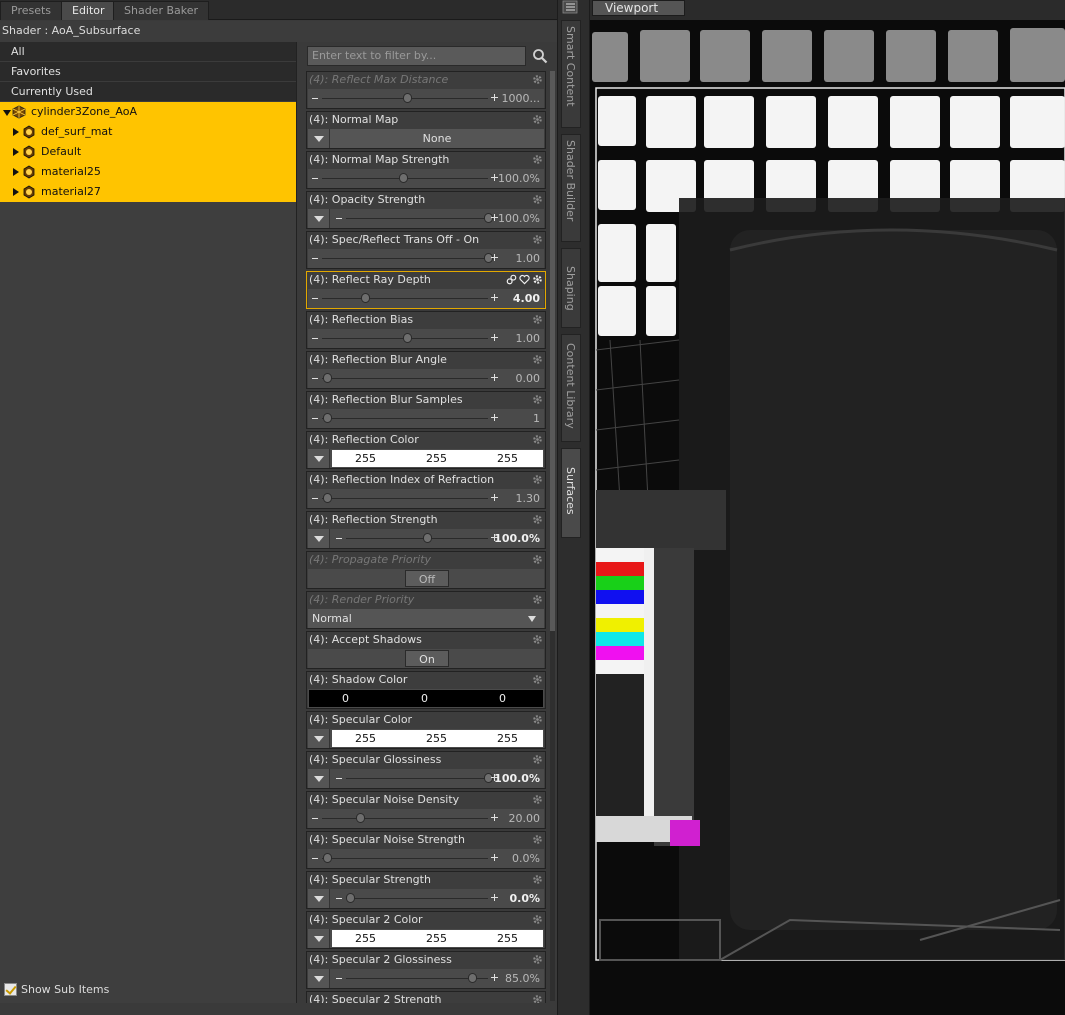 The width and height of the screenshot is (1065, 1015). I want to click on property-row: (4): Propagate Priority Off, so click(426, 570).